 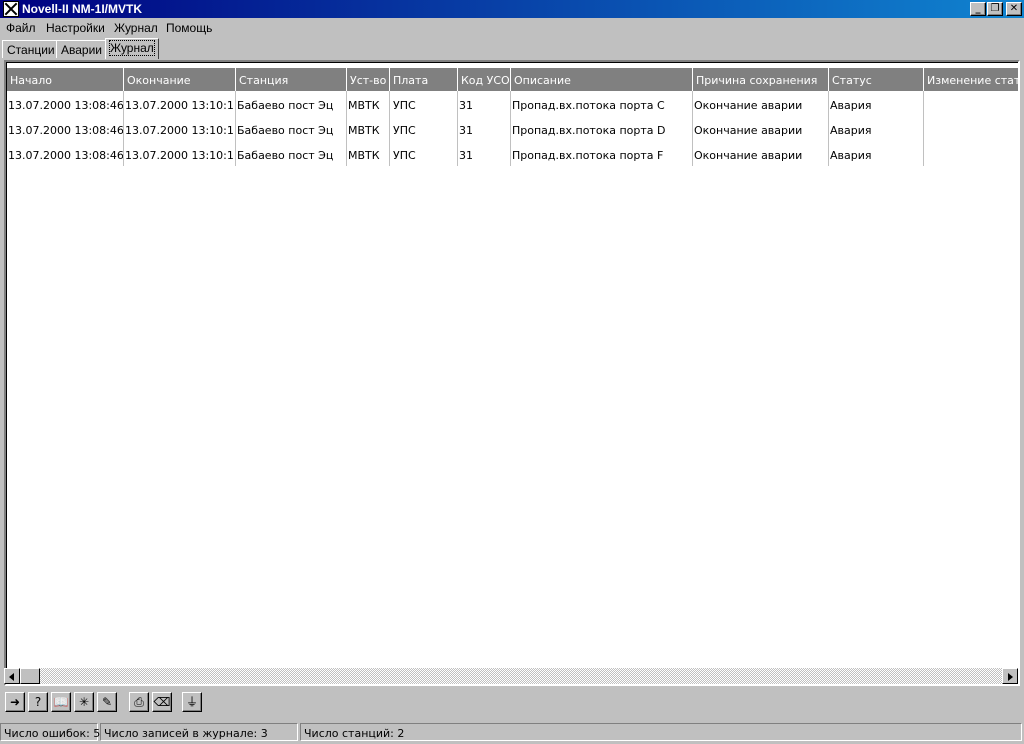 What do you see at coordinates (511, 676) in the screenshot?
I see `horizontal-scrollbar` at bounding box center [511, 676].